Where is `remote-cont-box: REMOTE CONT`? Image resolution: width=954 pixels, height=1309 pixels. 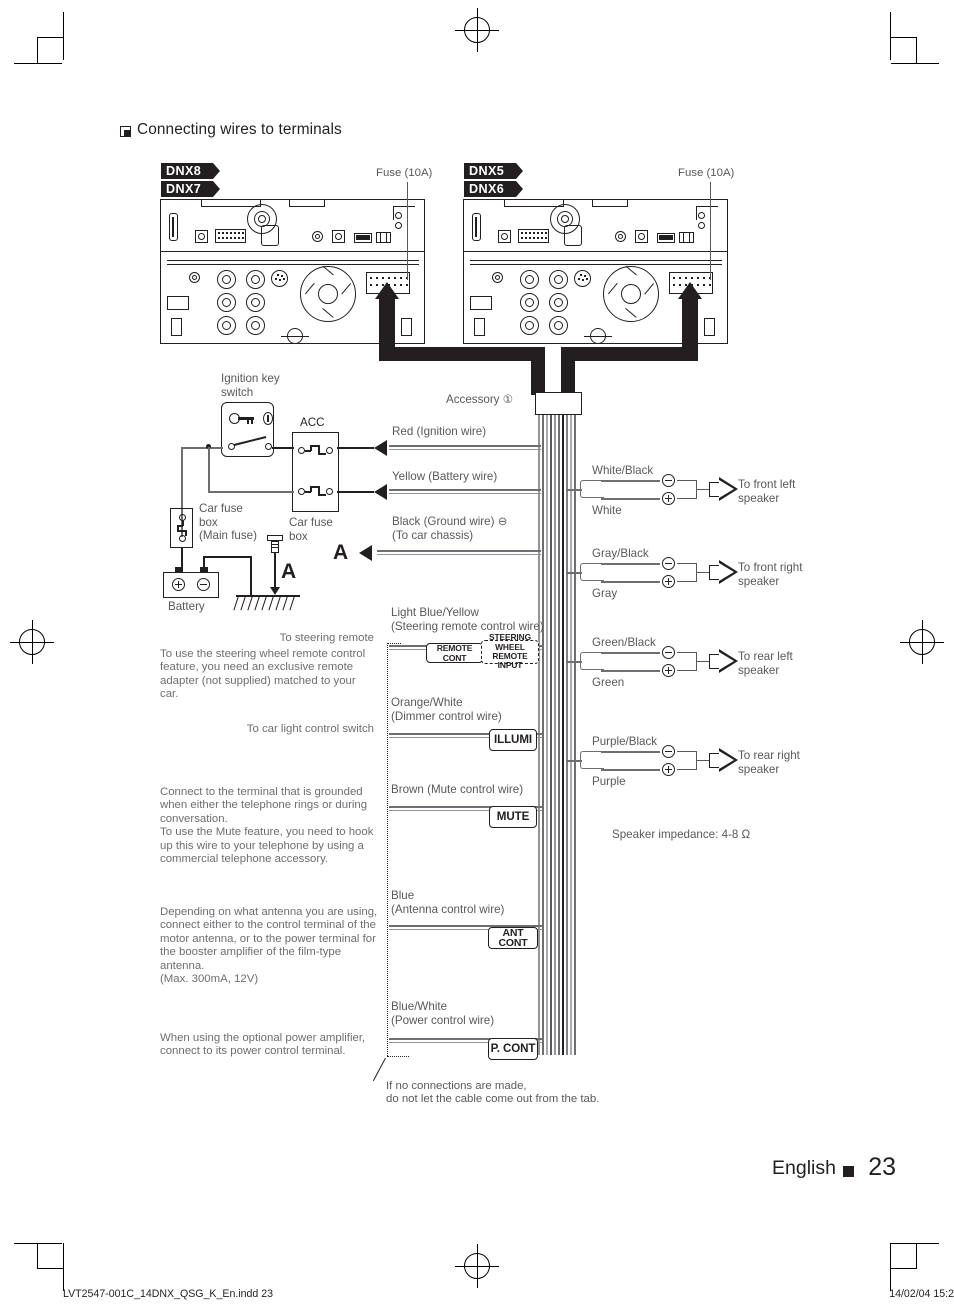 remote-cont-box: REMOTE CONT is located at coordinates (454, 653).